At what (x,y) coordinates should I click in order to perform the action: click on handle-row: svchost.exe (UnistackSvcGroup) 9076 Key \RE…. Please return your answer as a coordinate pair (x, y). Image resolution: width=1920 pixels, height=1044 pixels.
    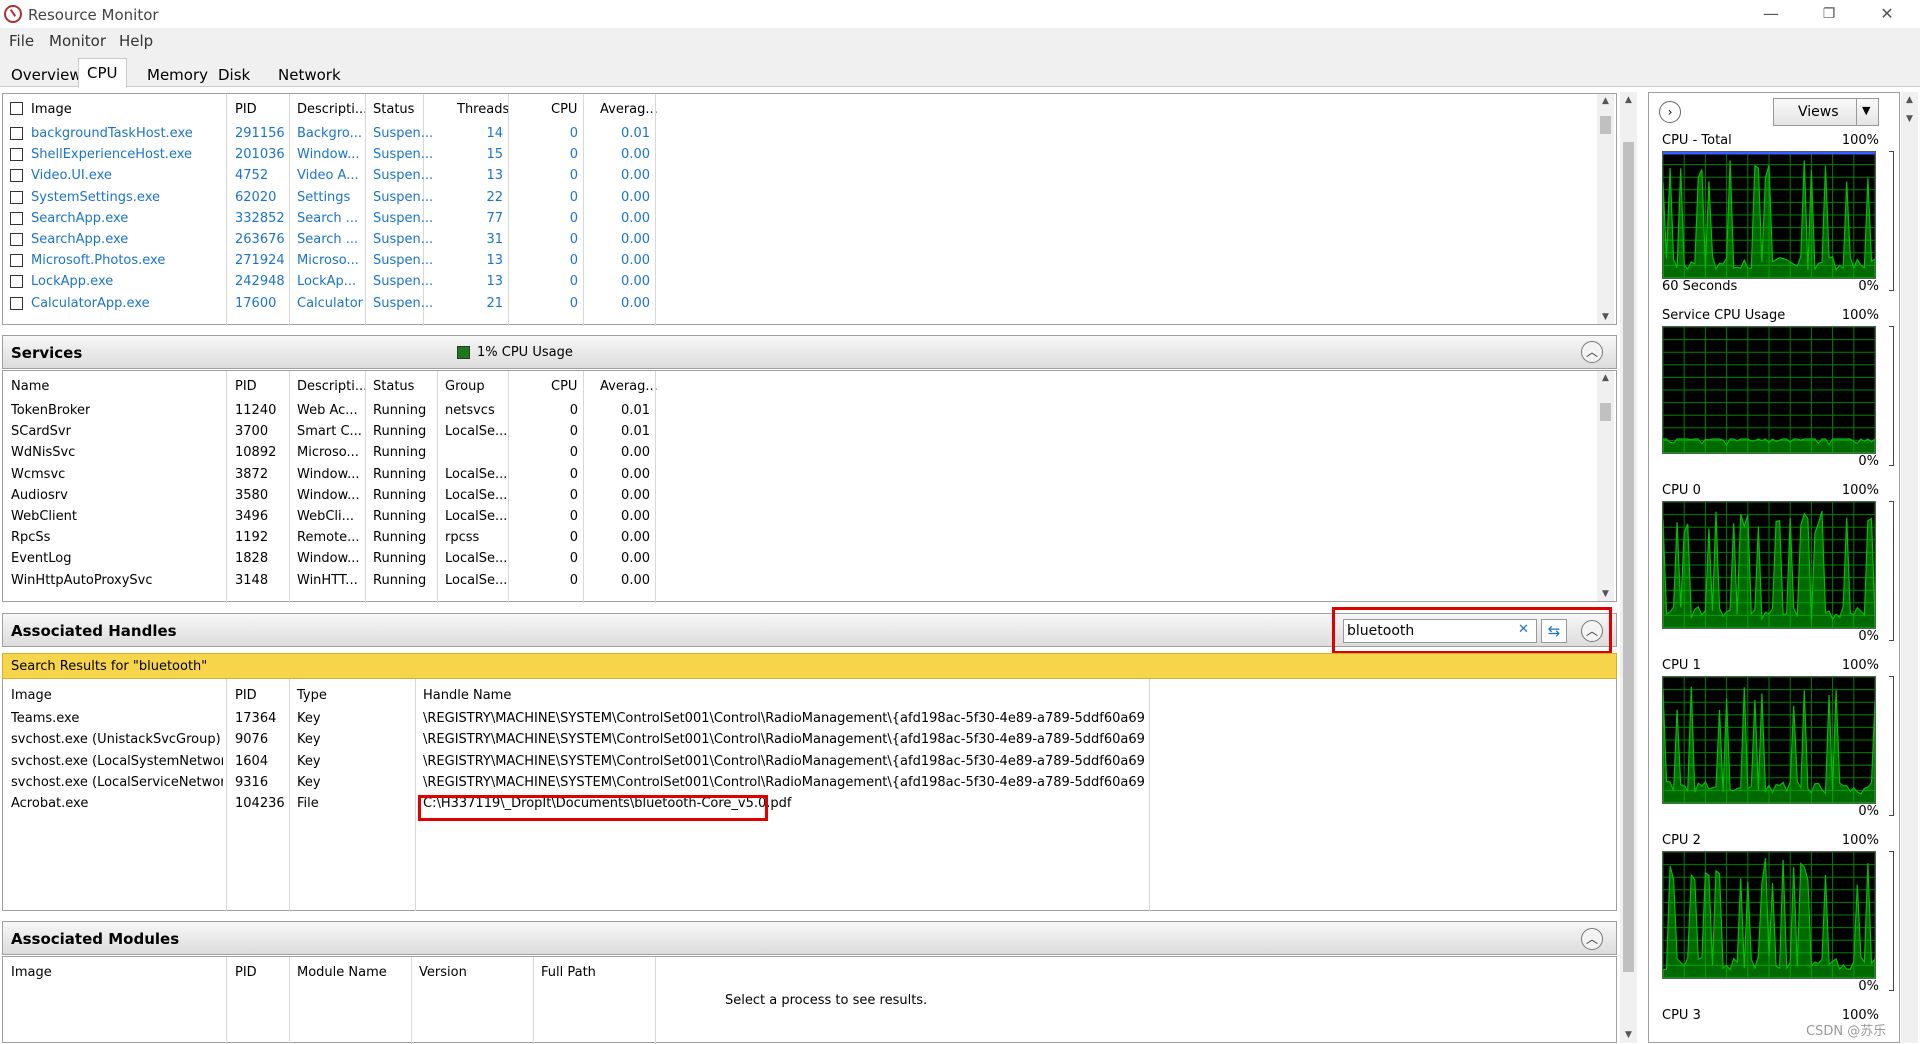
    Looking at the image, I should click on (798, 740).